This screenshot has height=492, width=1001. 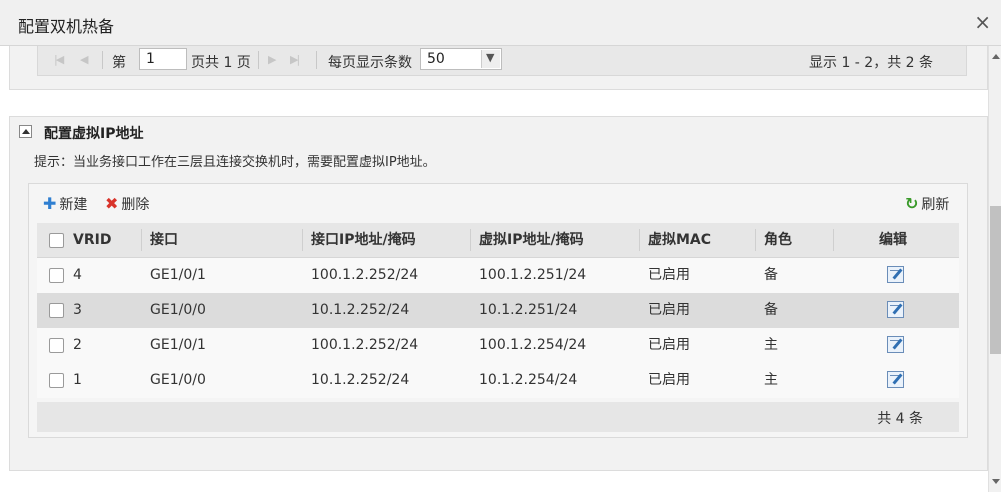 I want to click on scroll-up-icon, so click(x=996, y=56).